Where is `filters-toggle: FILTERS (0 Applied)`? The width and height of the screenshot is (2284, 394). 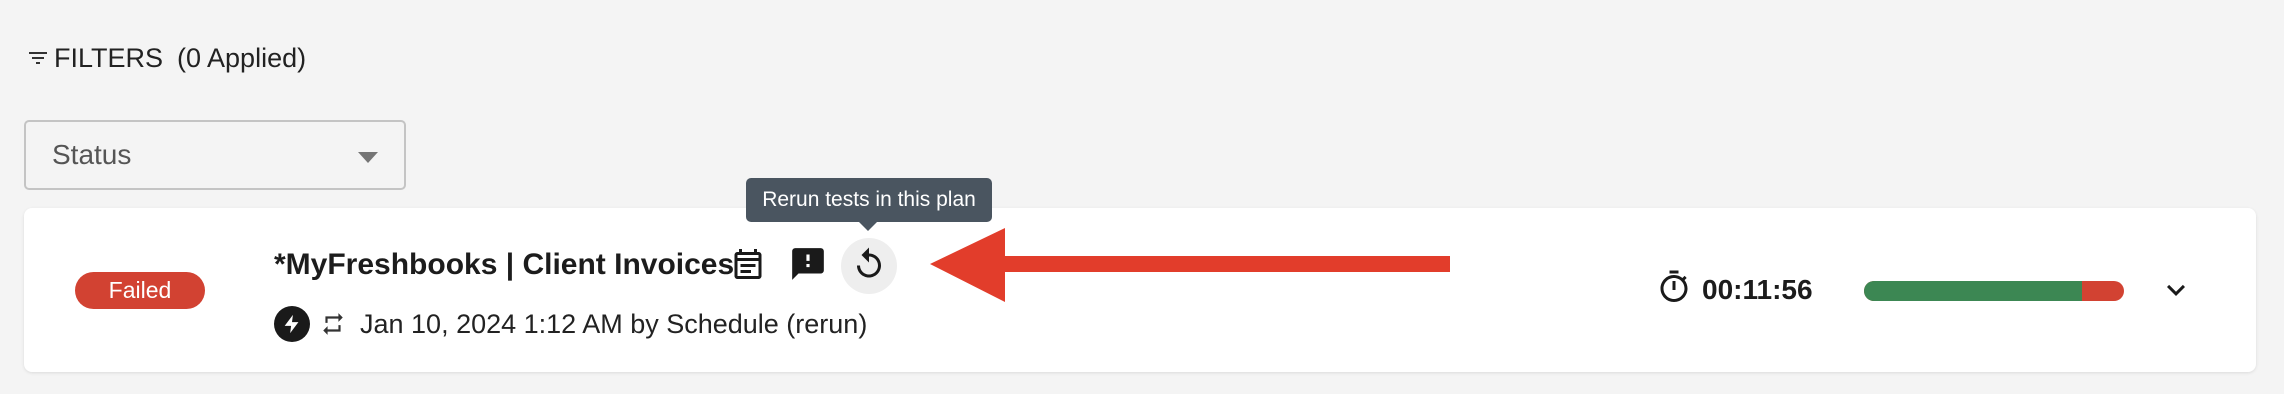 filters-toggle: FILTERS (0 Applied) is located at coordinates (166, 58).